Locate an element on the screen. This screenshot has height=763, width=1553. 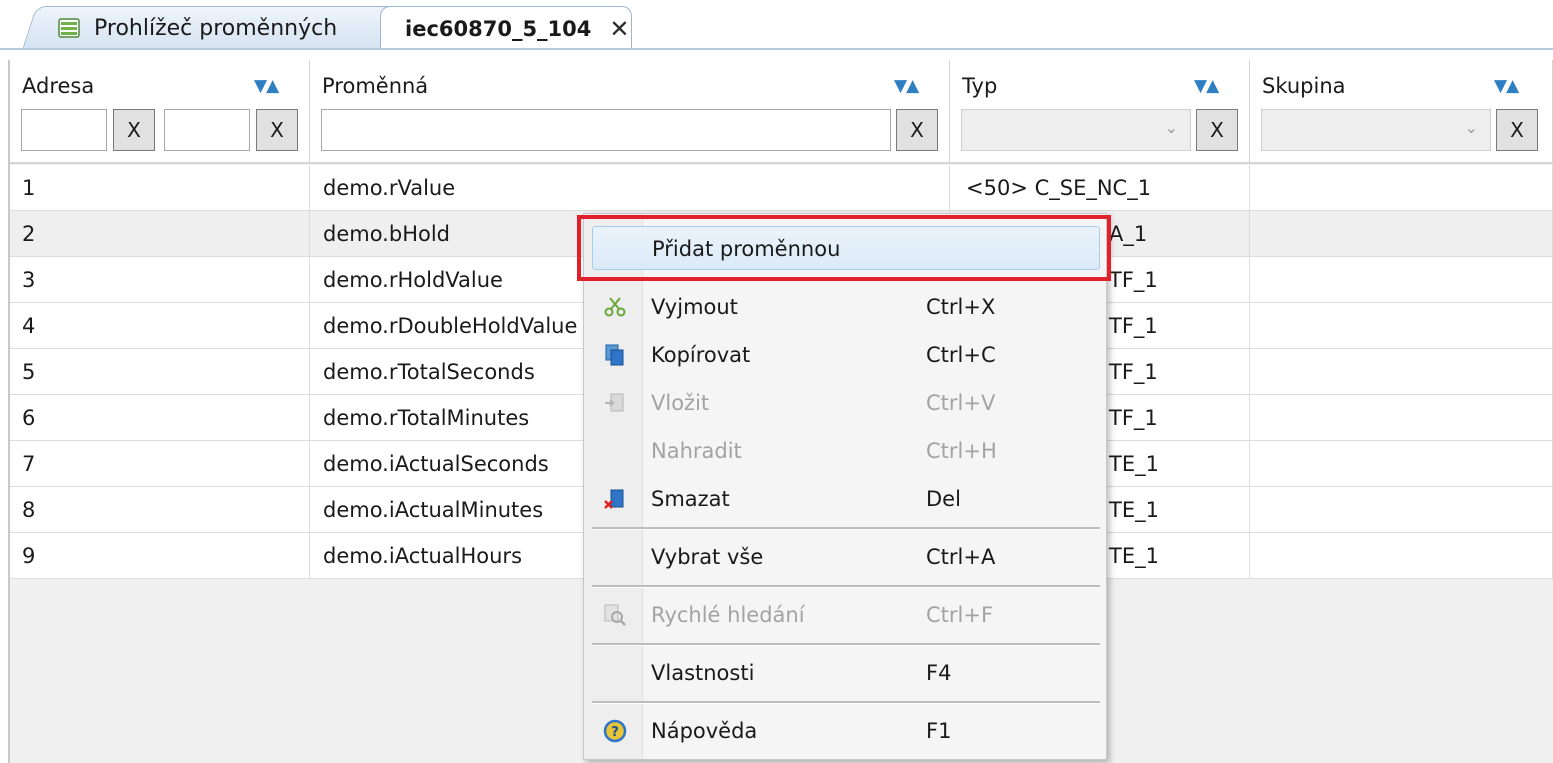
table-row: 1 demo.rValue <50> C_SE_NC_1 is located at coordinates (781, 188).